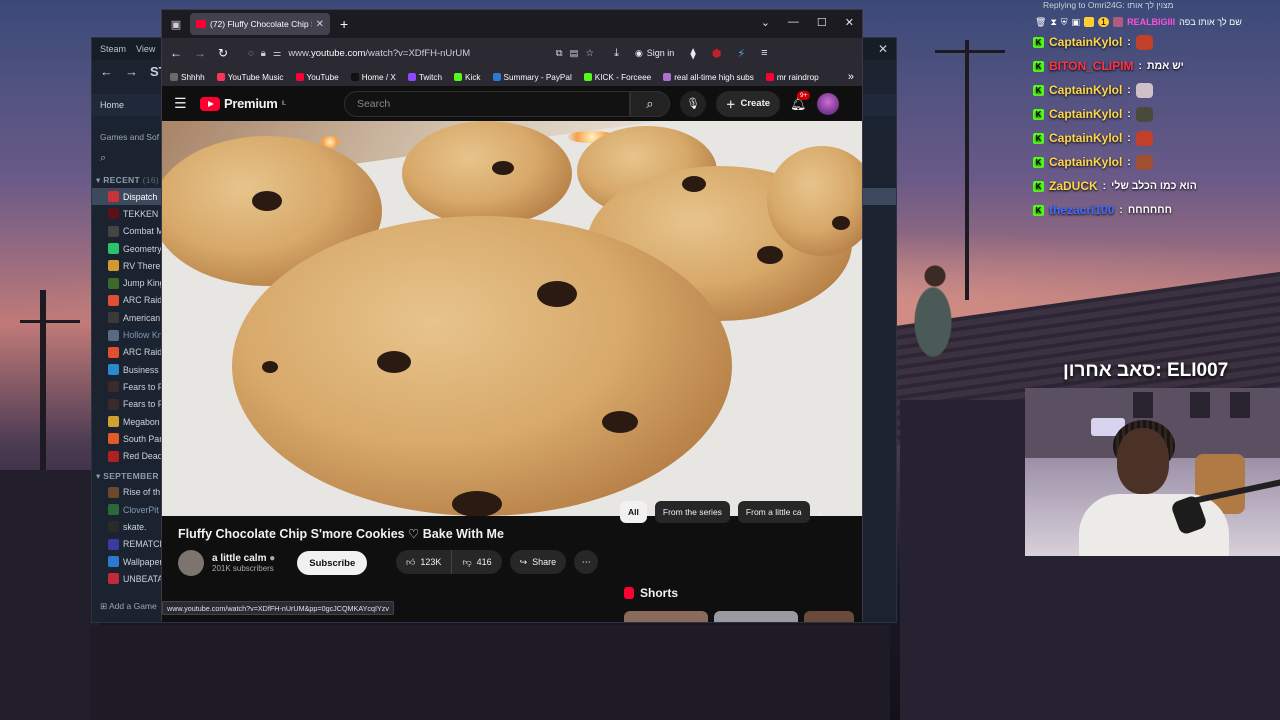 This screenshot has width=1280, height=720. I want to click on shorts-thumbnails, so click(739, 616).